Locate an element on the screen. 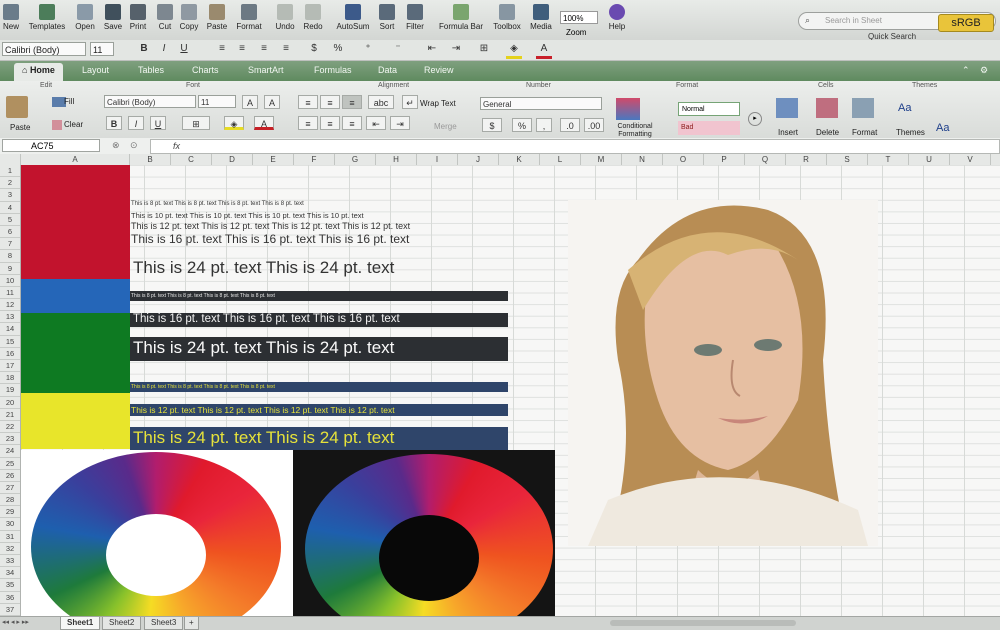 The height and width of the screenshot is (630, 1000). row-header: 26 is located at coordinates (10, 476).